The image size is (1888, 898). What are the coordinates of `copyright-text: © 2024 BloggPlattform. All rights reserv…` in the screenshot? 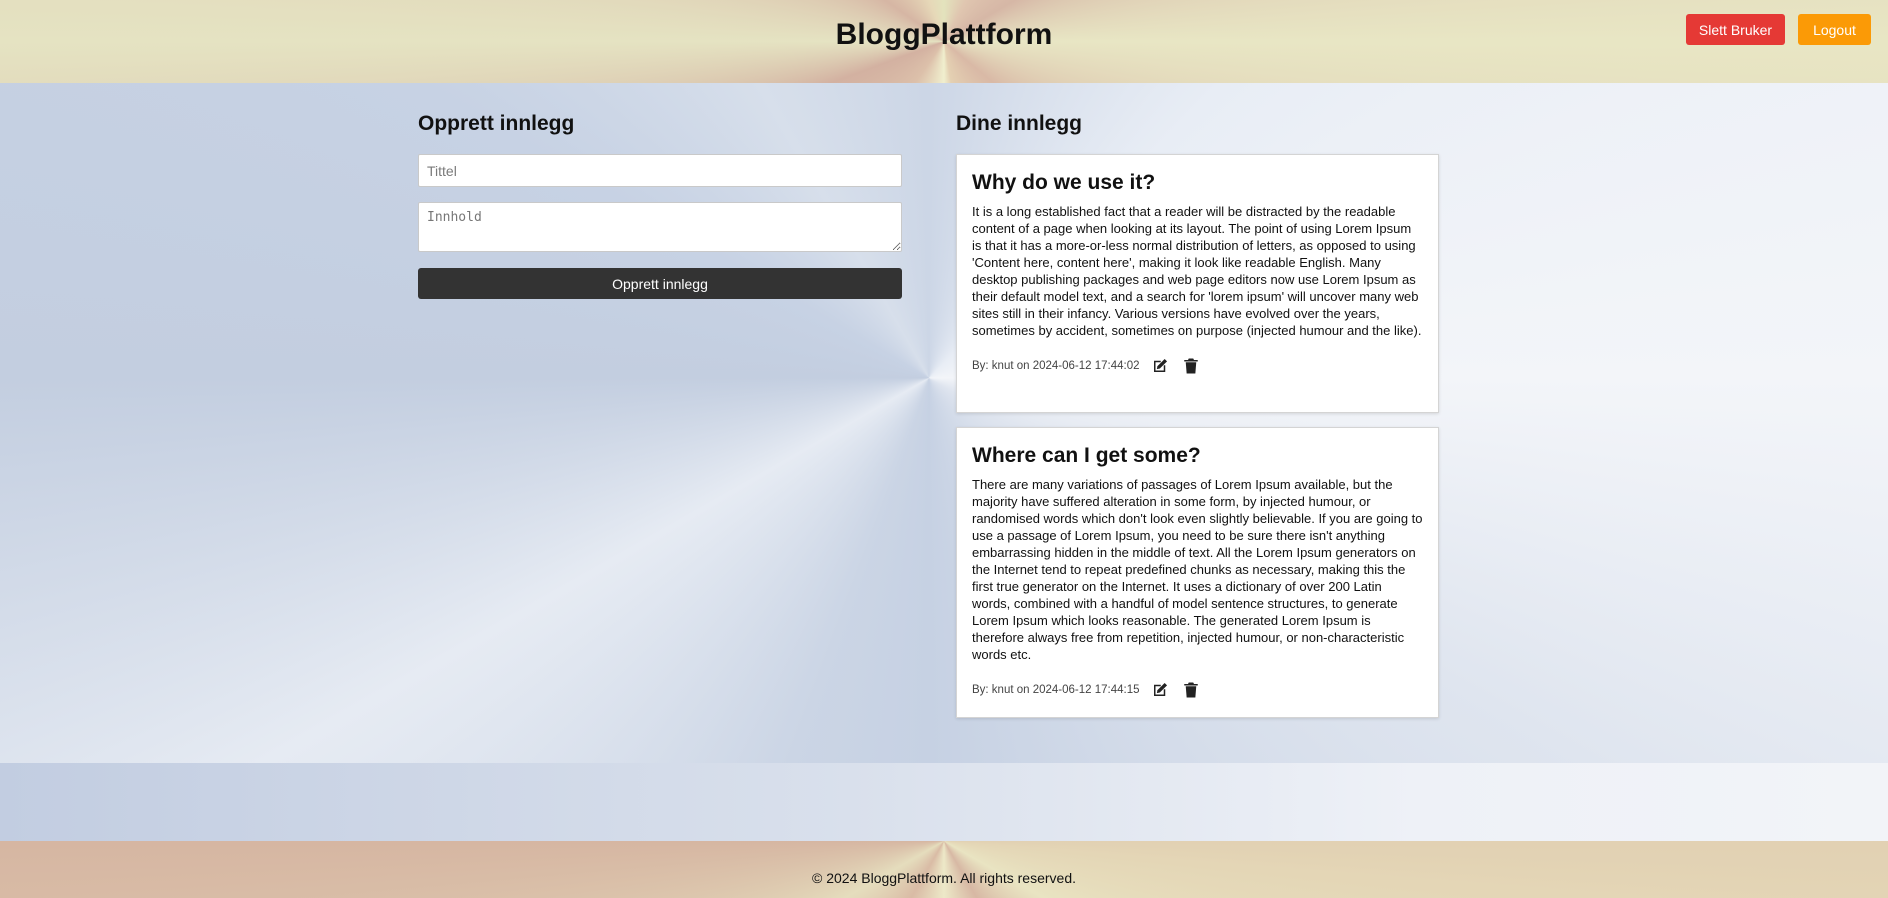 It's located at (944, 878).